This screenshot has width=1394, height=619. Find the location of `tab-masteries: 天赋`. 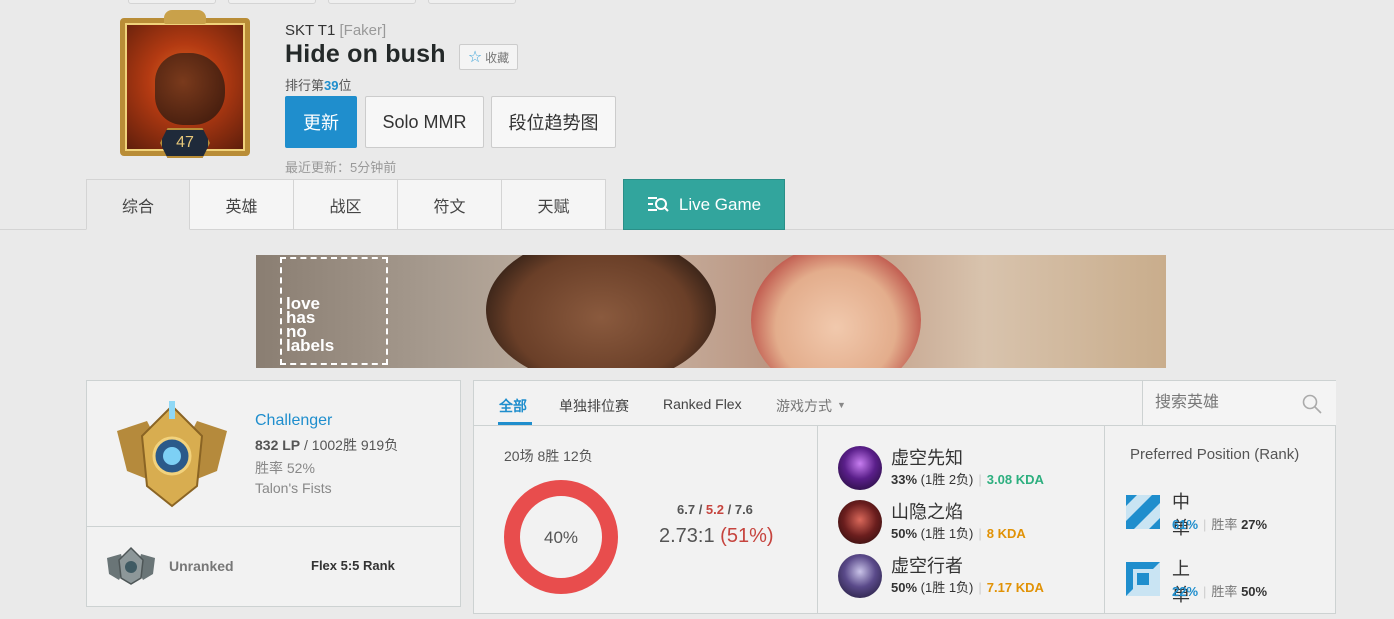

tab-masteries: 天赋 is located at coordinates (554, 204).